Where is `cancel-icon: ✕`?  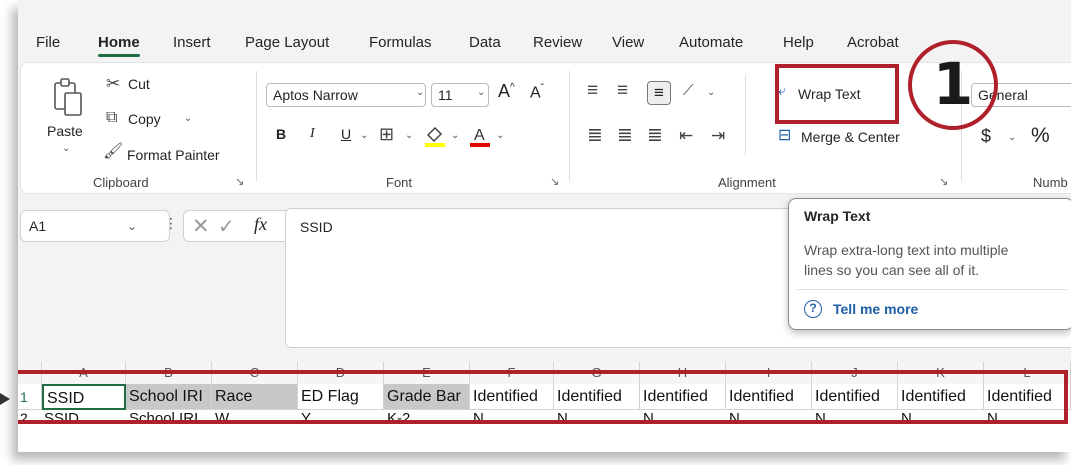 cancel-icon: ✕ is located at coordinates (201, 226).